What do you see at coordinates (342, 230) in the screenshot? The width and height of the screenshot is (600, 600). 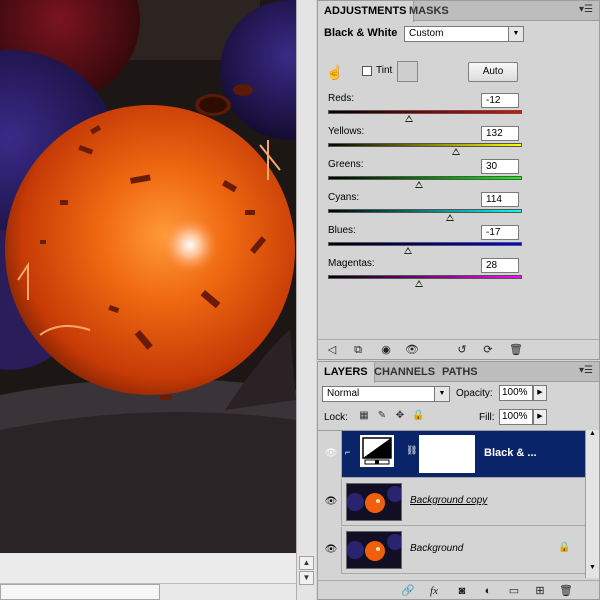 I see `slider-label: Blues:` at bounding box center [342, 230].